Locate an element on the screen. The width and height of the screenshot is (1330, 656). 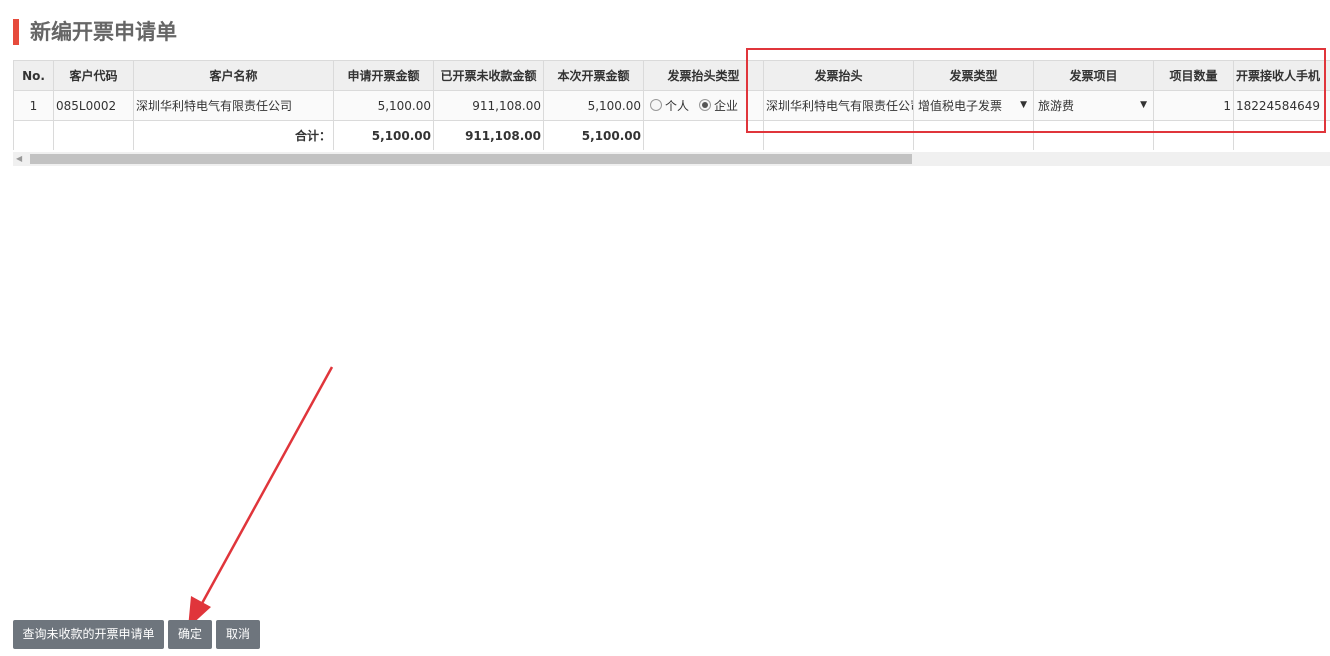
cancel-button: 取消 is located at coordinates (238, 634).